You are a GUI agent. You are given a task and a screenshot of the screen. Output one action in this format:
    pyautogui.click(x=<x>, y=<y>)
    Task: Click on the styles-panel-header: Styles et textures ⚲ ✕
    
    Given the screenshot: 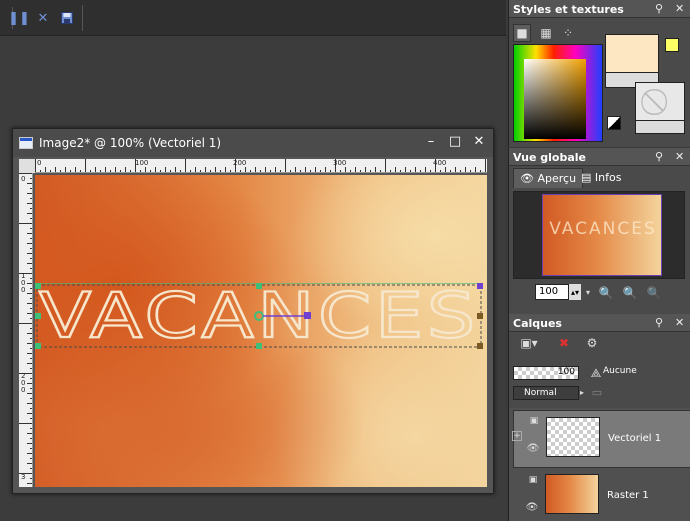 What is the action you would take?
    pyautogui.click(x=599, y=9)
    